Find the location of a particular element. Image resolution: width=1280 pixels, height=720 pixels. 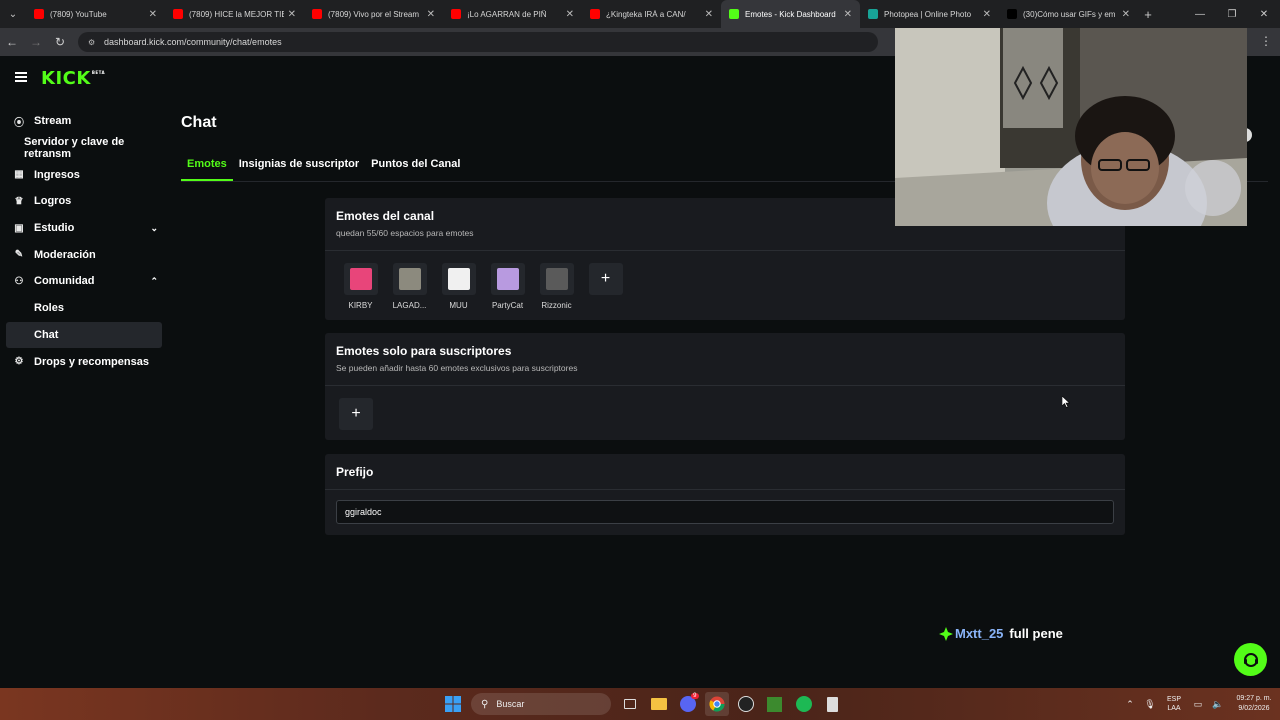

language-indicator: ESP LAA is located at coordinates (1174, 704).